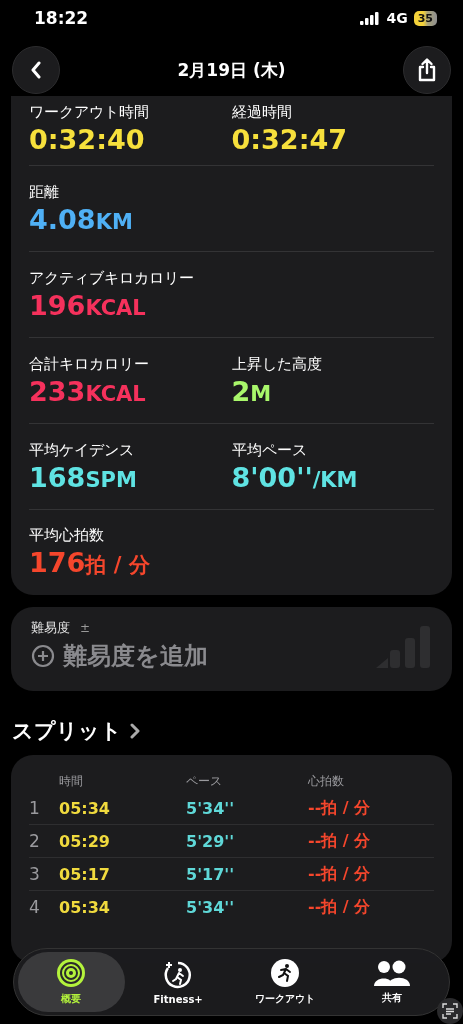 This screenshot has width=463, height=1024. Describe the element at coordinates (35, 841) in the screenshot. I see `split-number: 2` at that location.